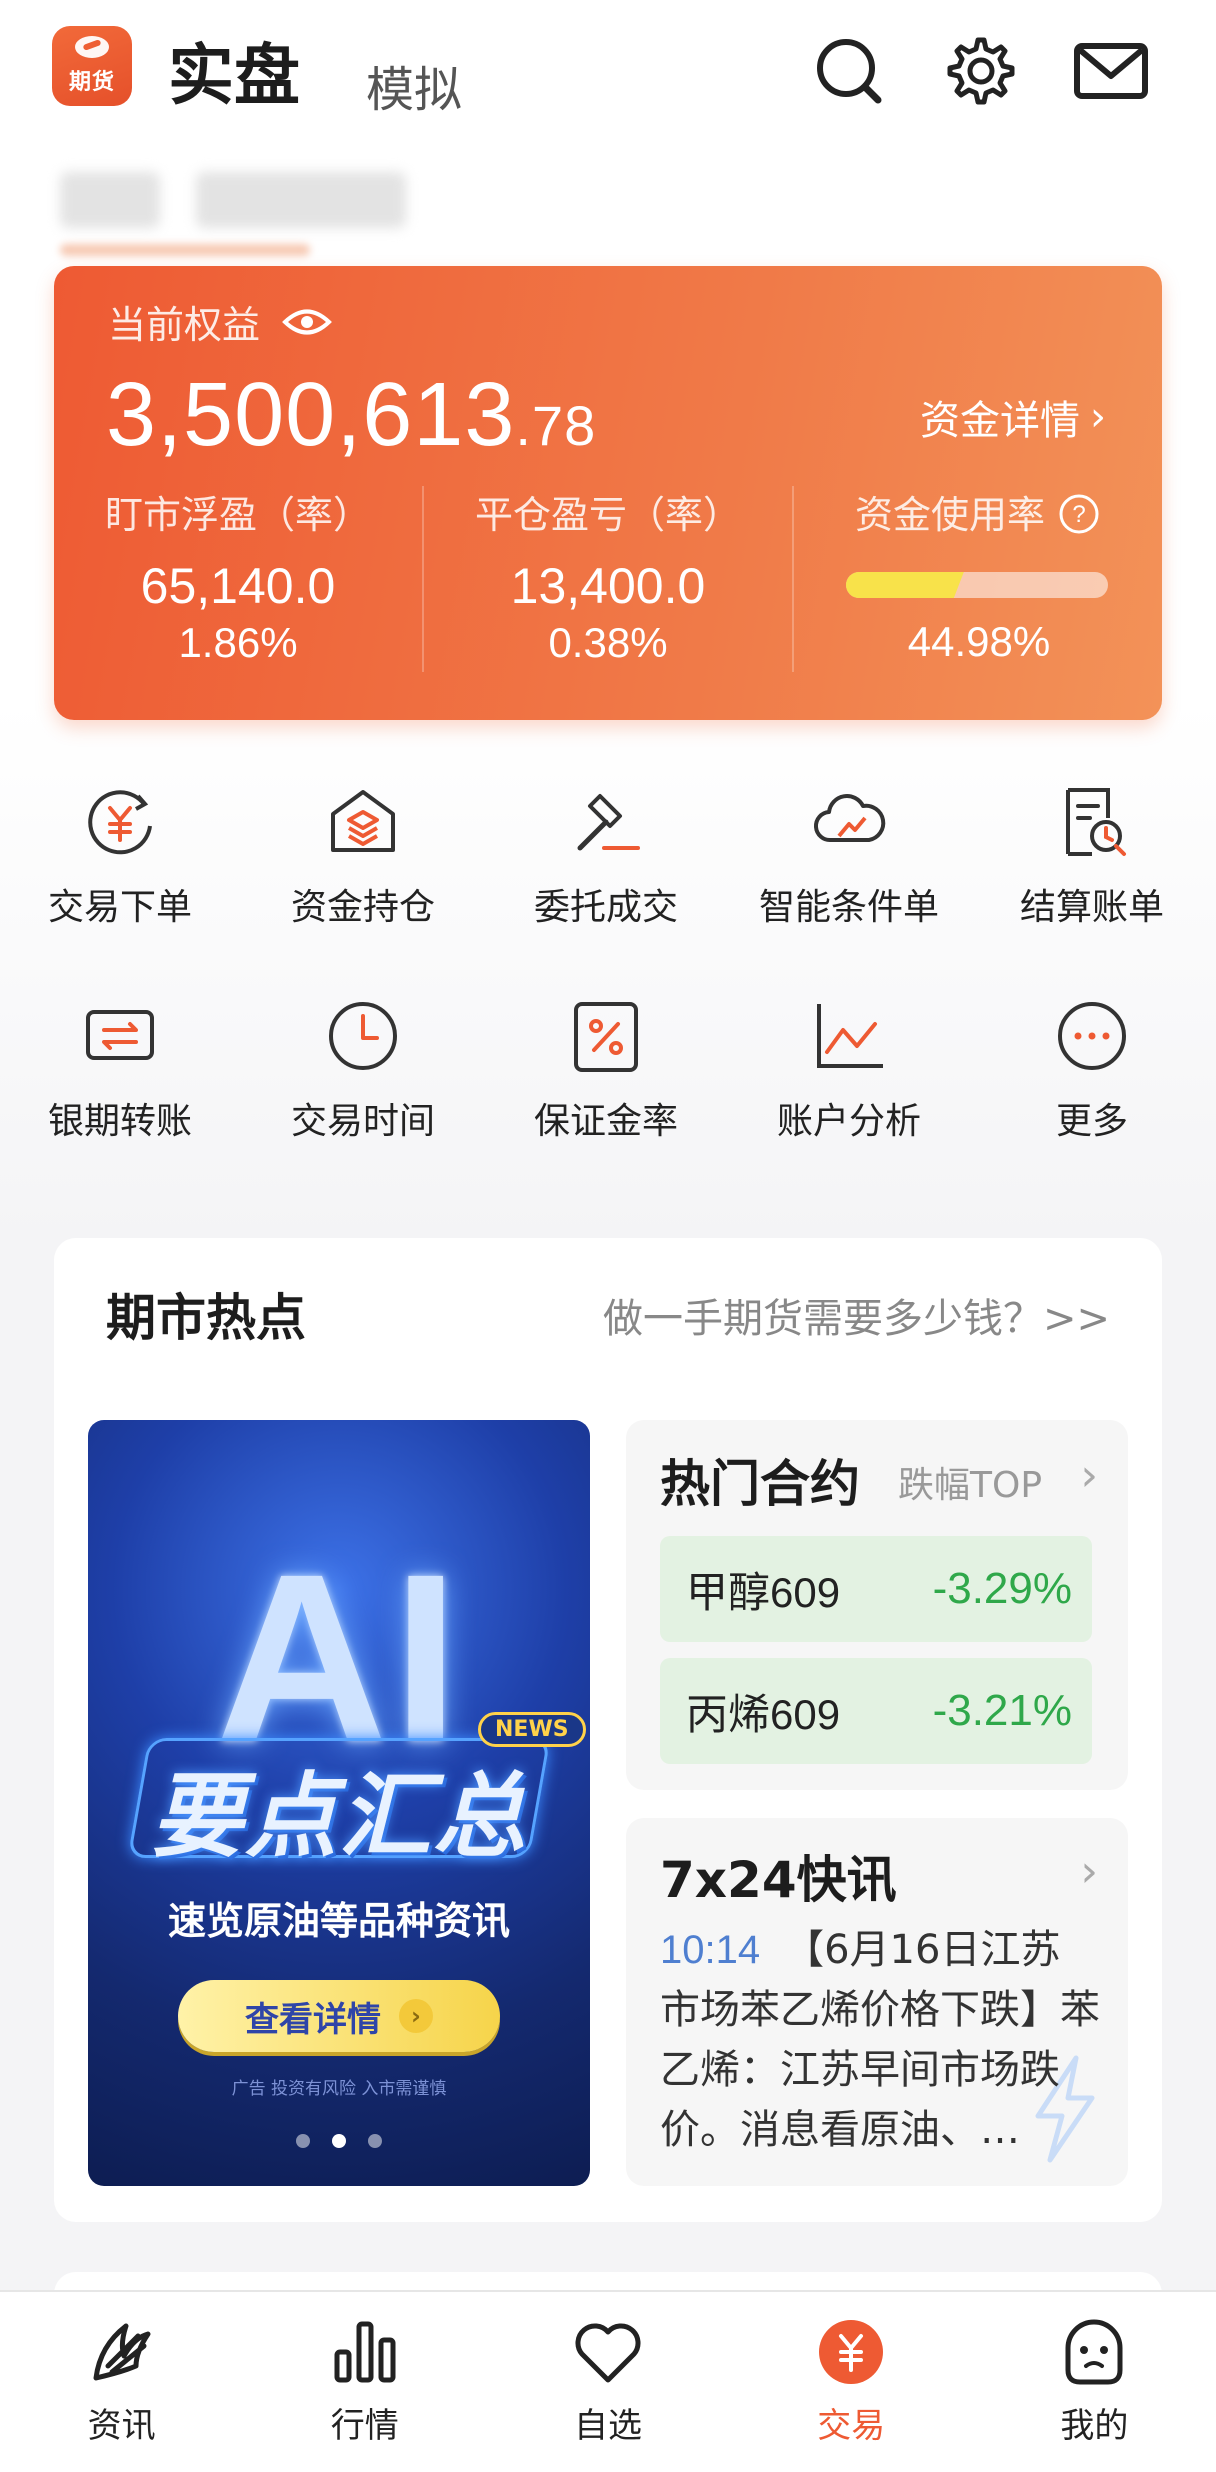  I want to click on mail-icon, so click(1111, 71).